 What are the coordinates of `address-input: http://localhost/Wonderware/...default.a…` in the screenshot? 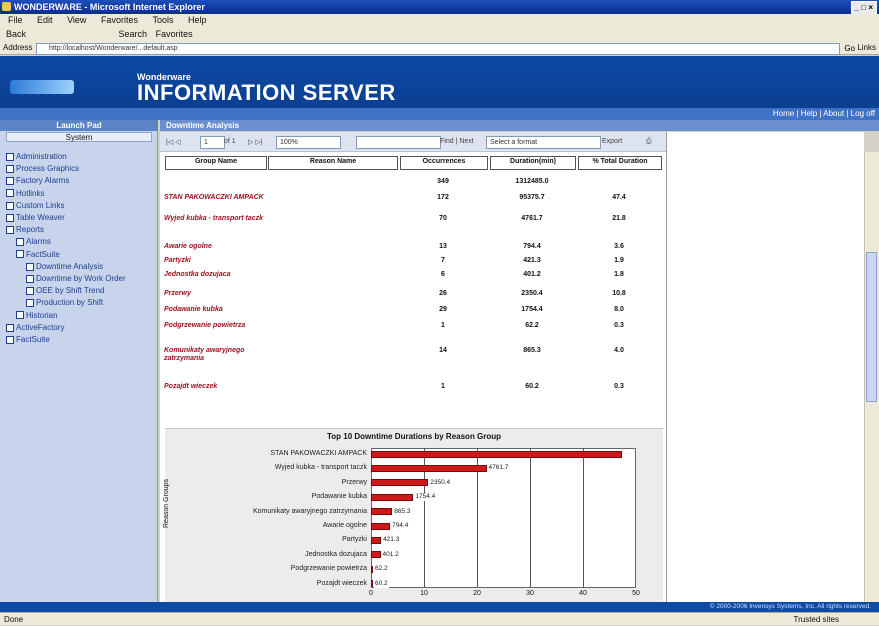 It's located at (438, 49).